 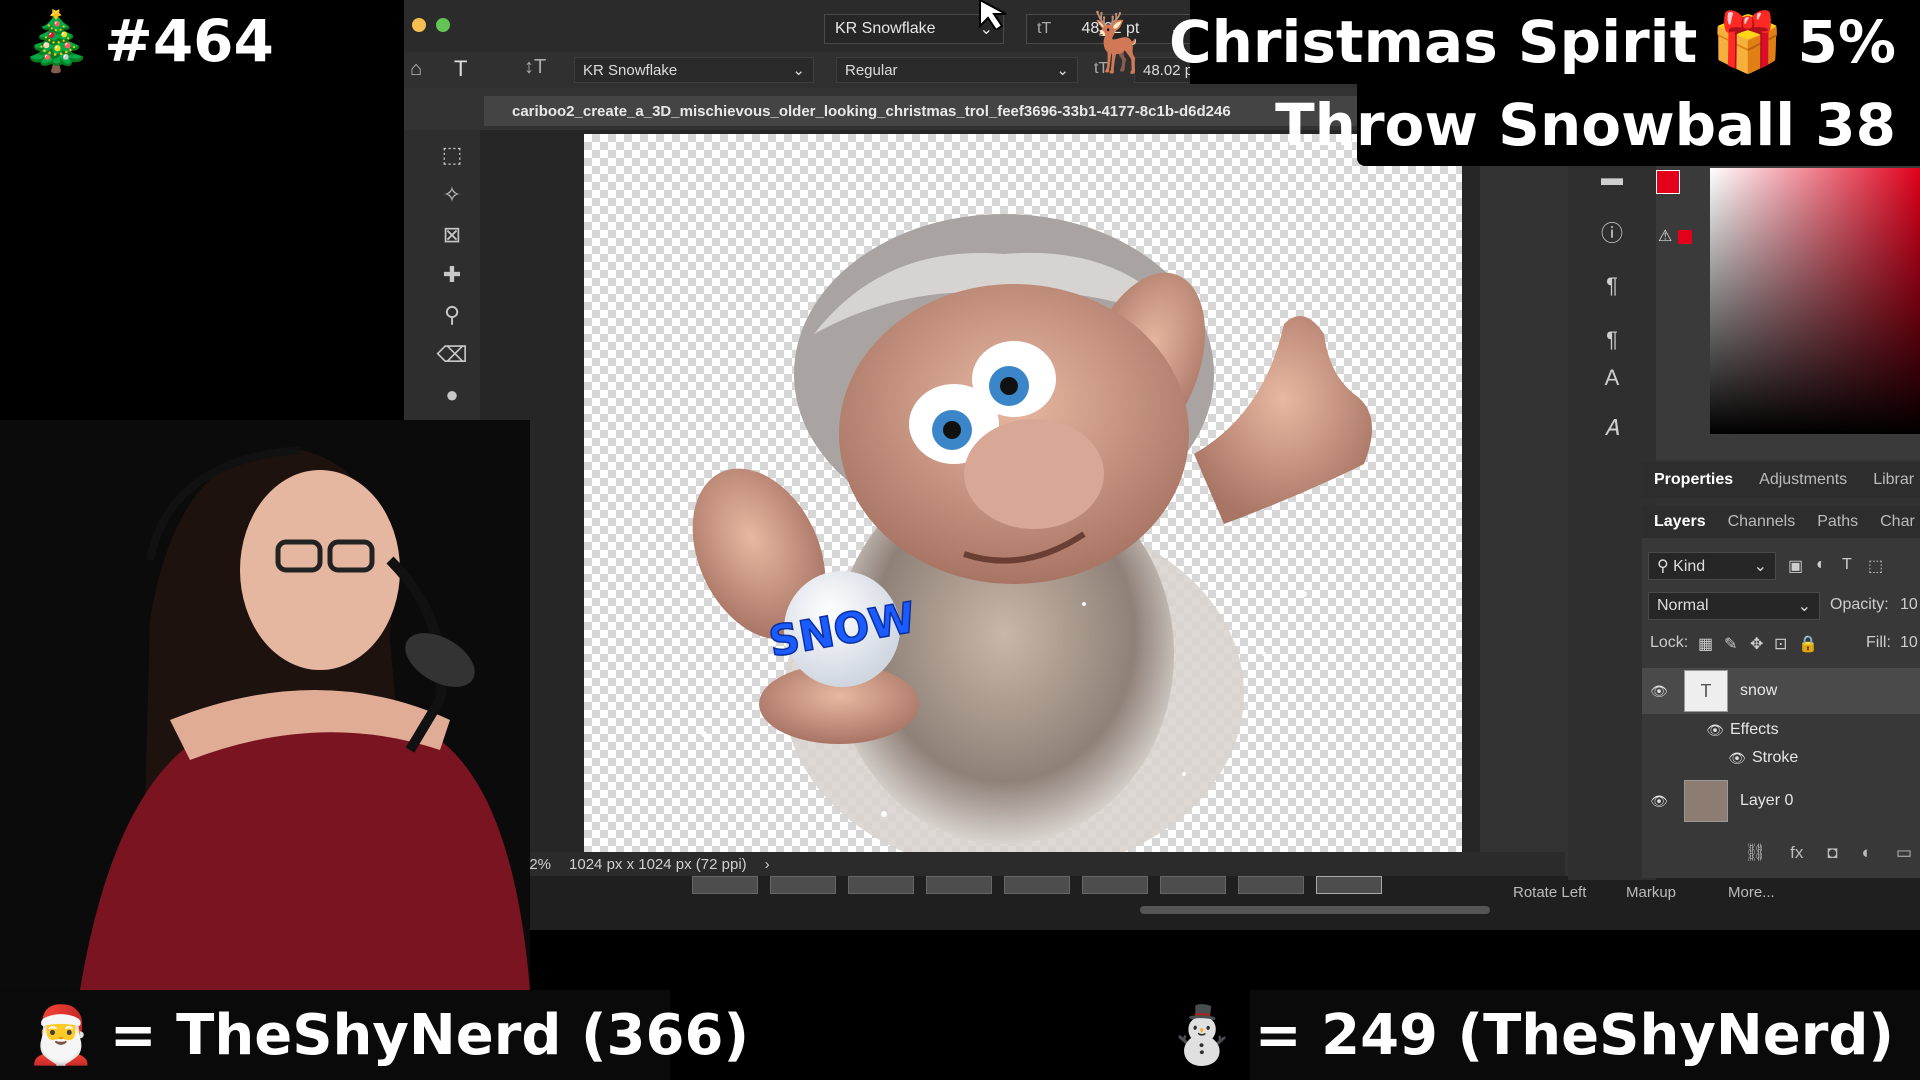 What do you see at coordinates (1867, 853) in the screenshot?
I see `adjustment-layer-icon: ◐` at bounding box center [1867, 853].